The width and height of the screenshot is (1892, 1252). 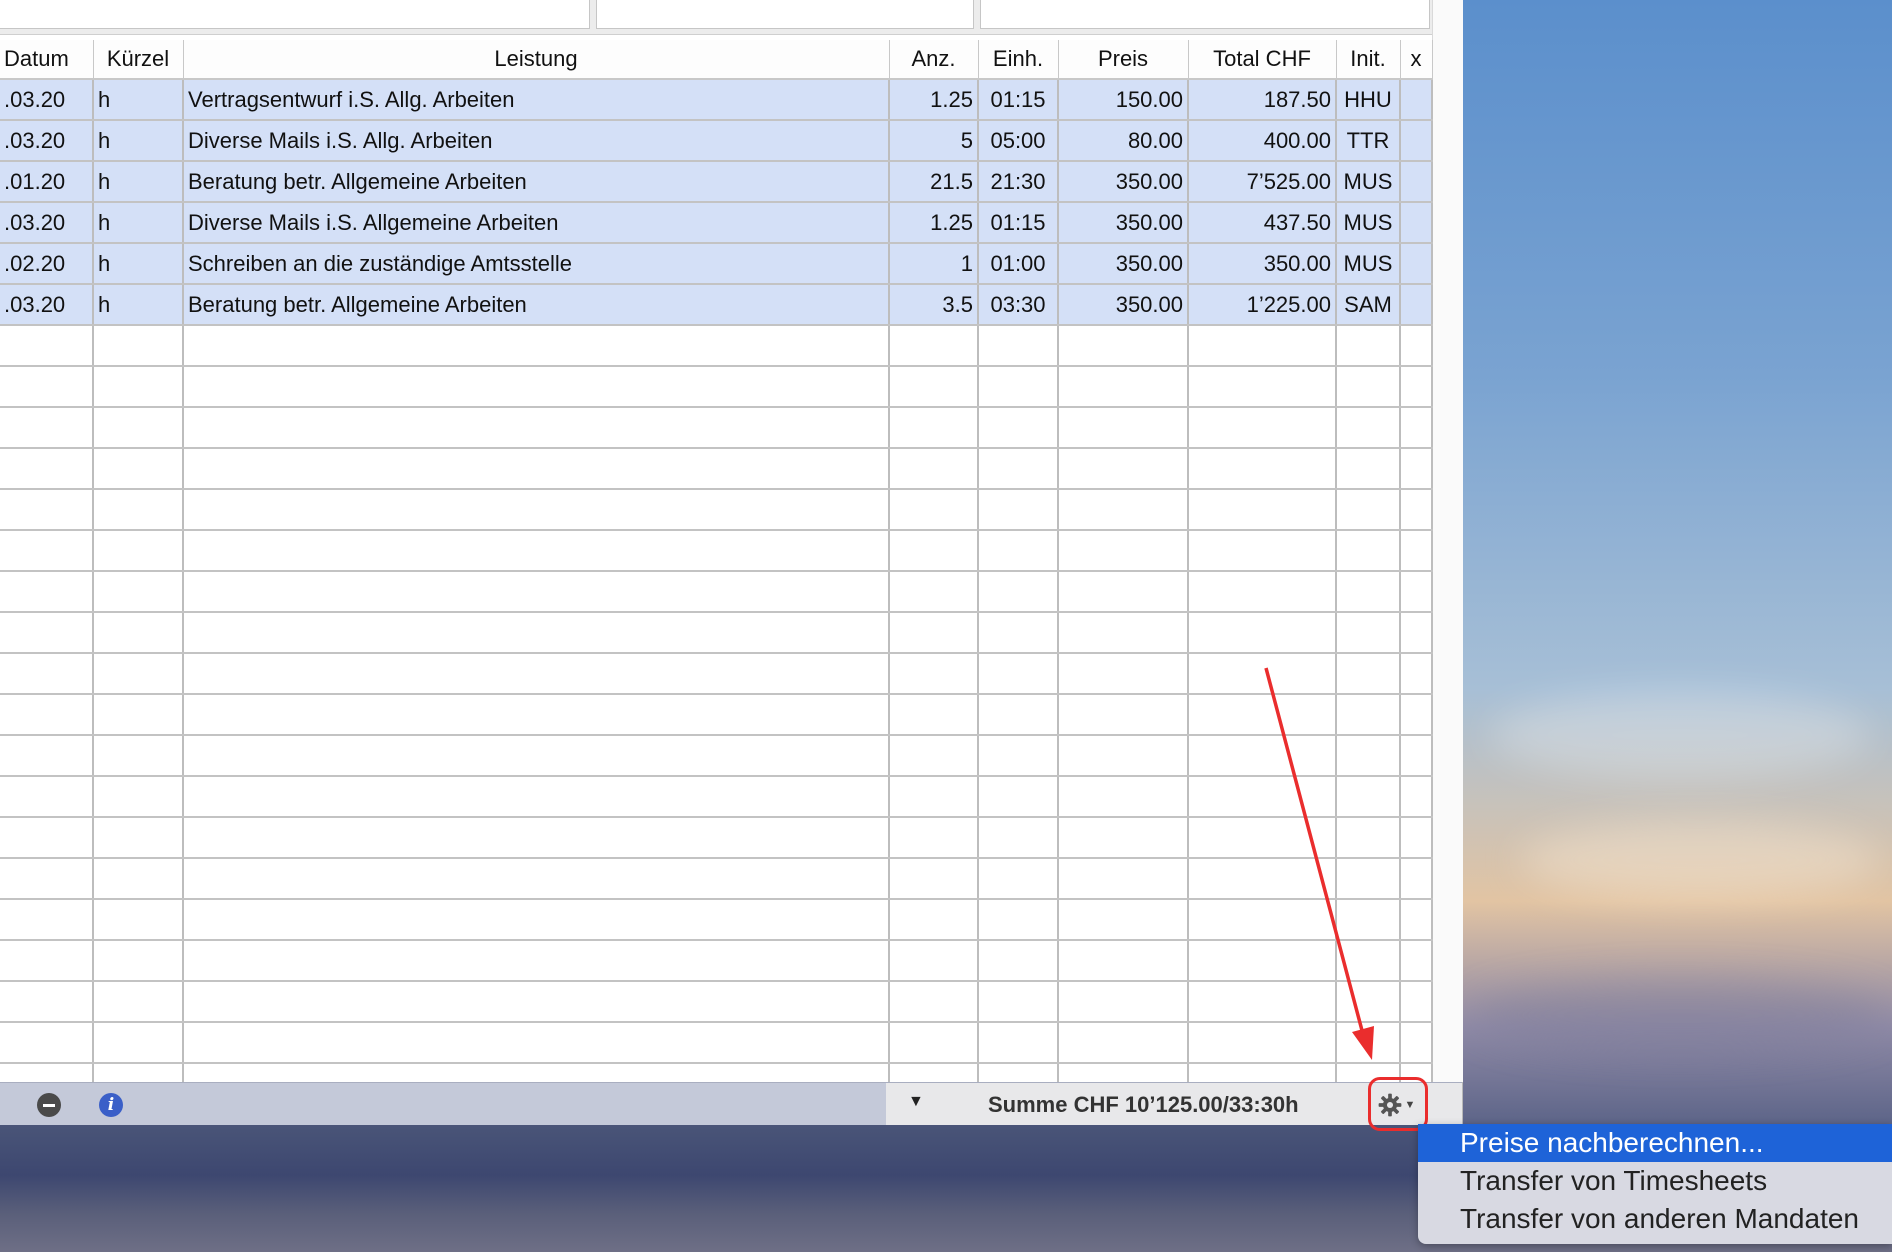 I want to click on cell-kuerzel: h, so click(x=138, y=223).